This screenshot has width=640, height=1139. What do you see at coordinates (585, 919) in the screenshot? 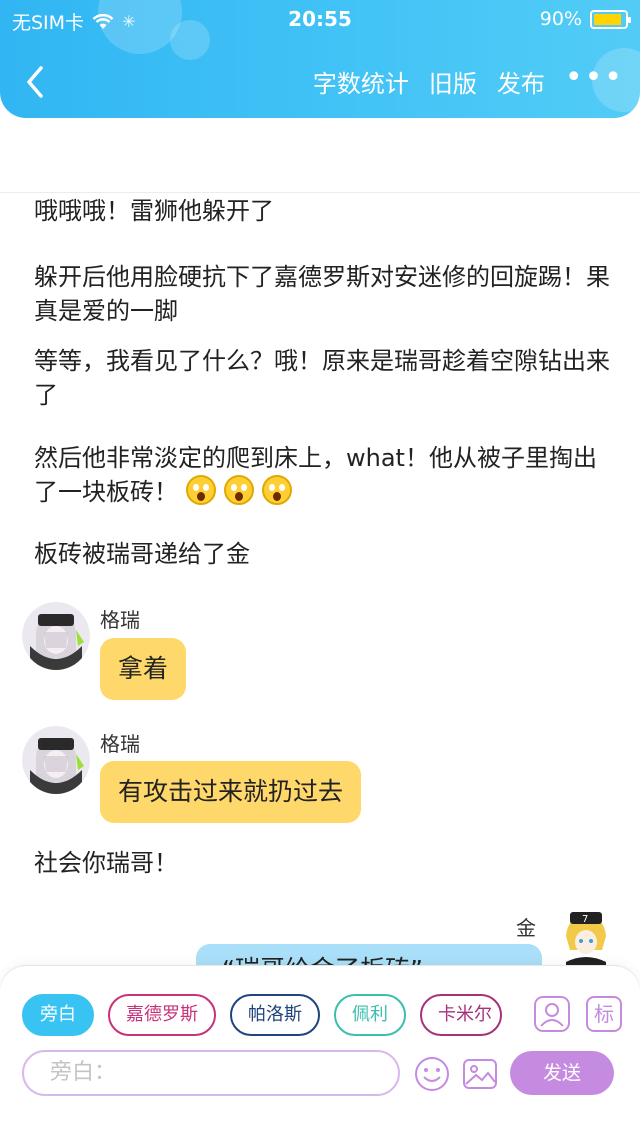
I see `svg-text: 7` at bounding box center [585, 919].